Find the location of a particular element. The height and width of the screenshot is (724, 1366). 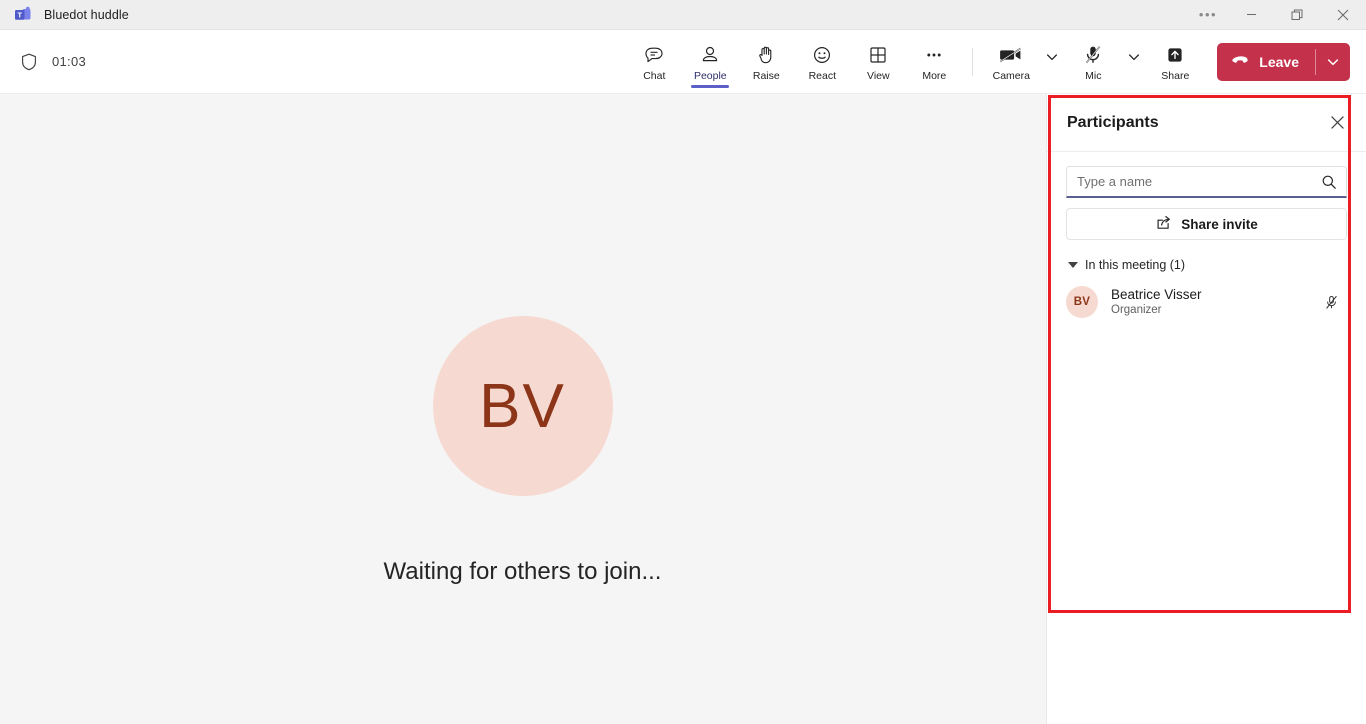

search-input is located at coordinates (1206, 181).